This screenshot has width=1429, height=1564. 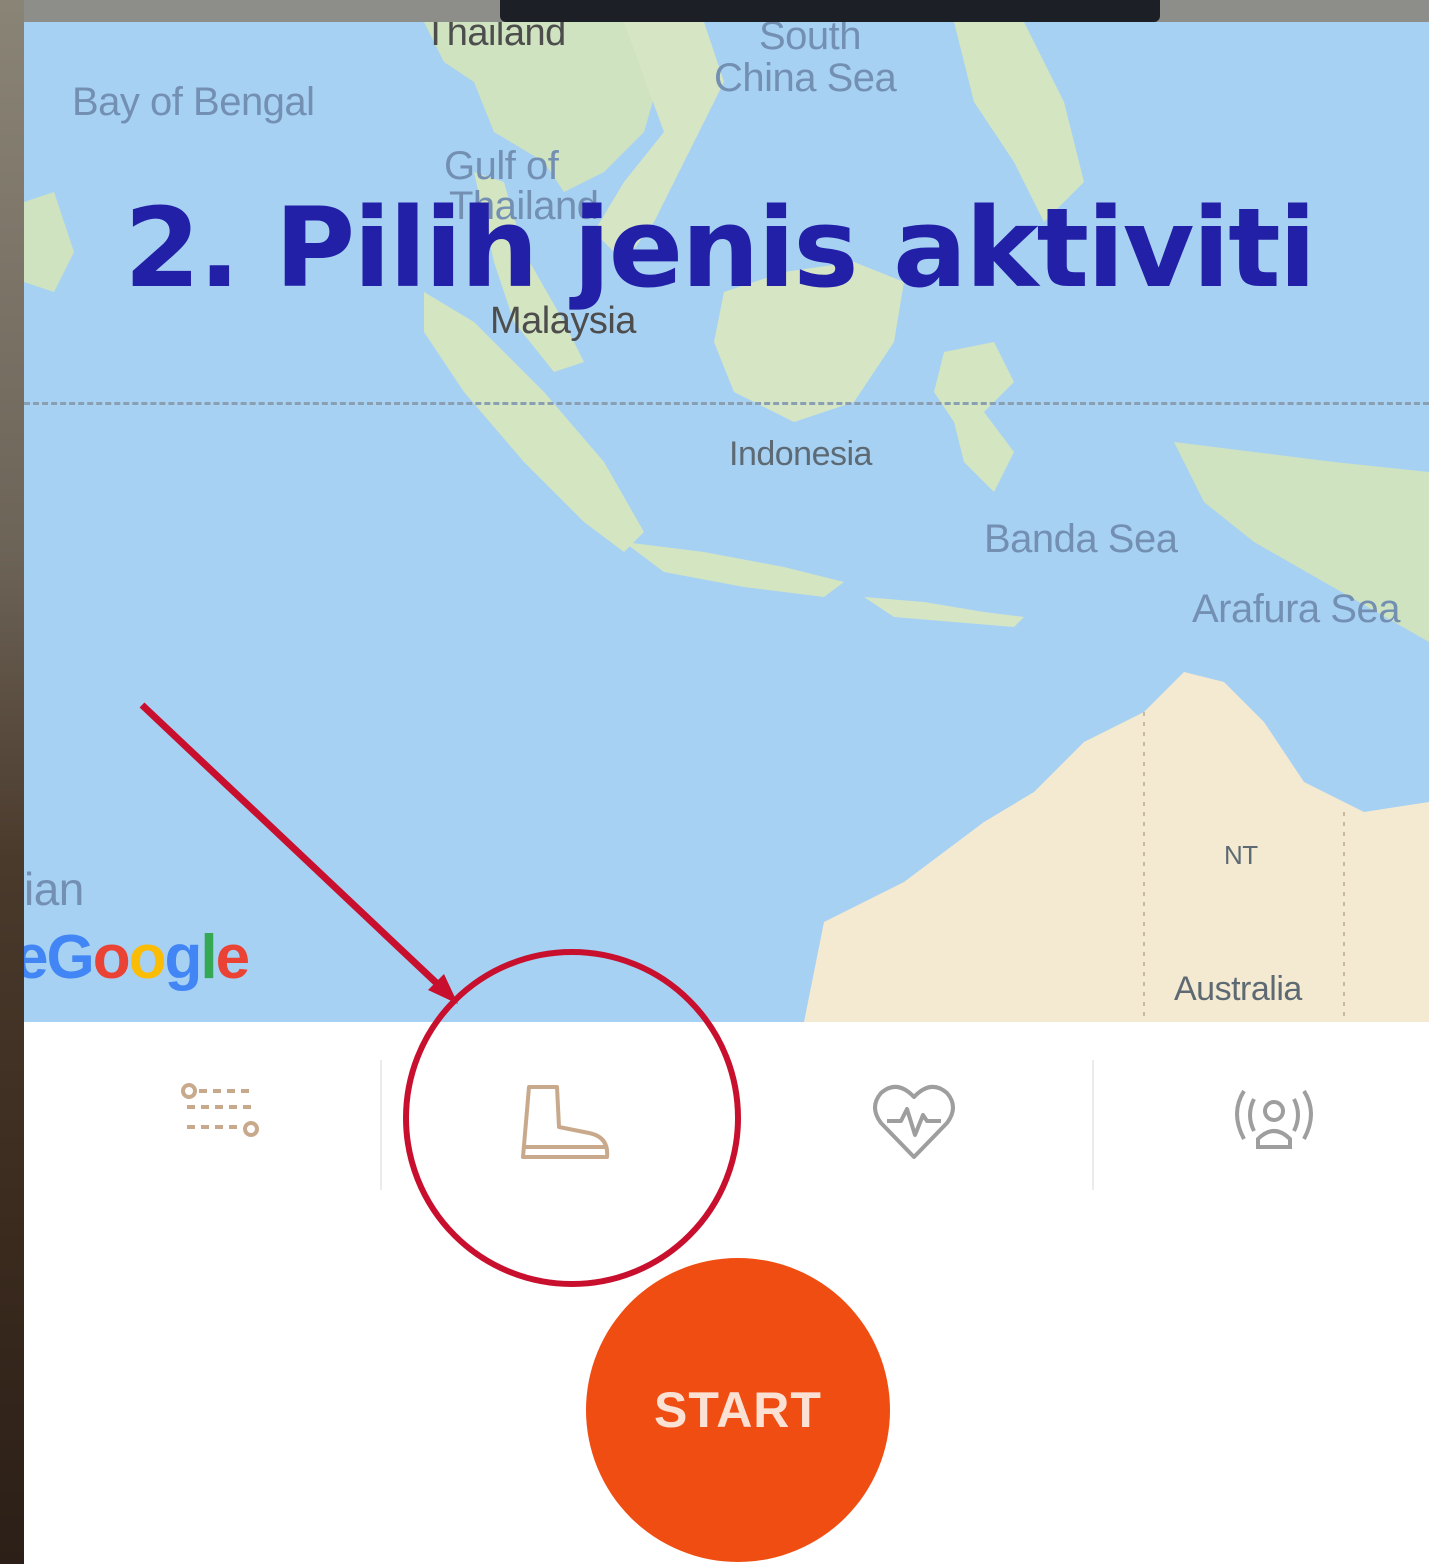 I want to click on map-label-australia: Australia, so click(x=1238, y=989).